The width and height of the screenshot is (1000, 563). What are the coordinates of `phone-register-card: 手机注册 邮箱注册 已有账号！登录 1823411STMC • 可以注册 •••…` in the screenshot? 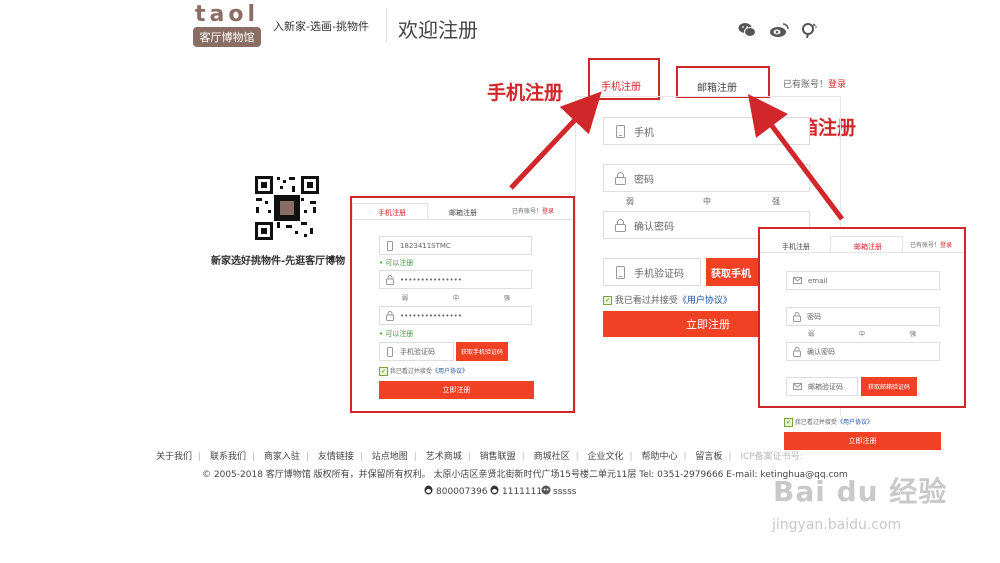 It's located at (462, 304).